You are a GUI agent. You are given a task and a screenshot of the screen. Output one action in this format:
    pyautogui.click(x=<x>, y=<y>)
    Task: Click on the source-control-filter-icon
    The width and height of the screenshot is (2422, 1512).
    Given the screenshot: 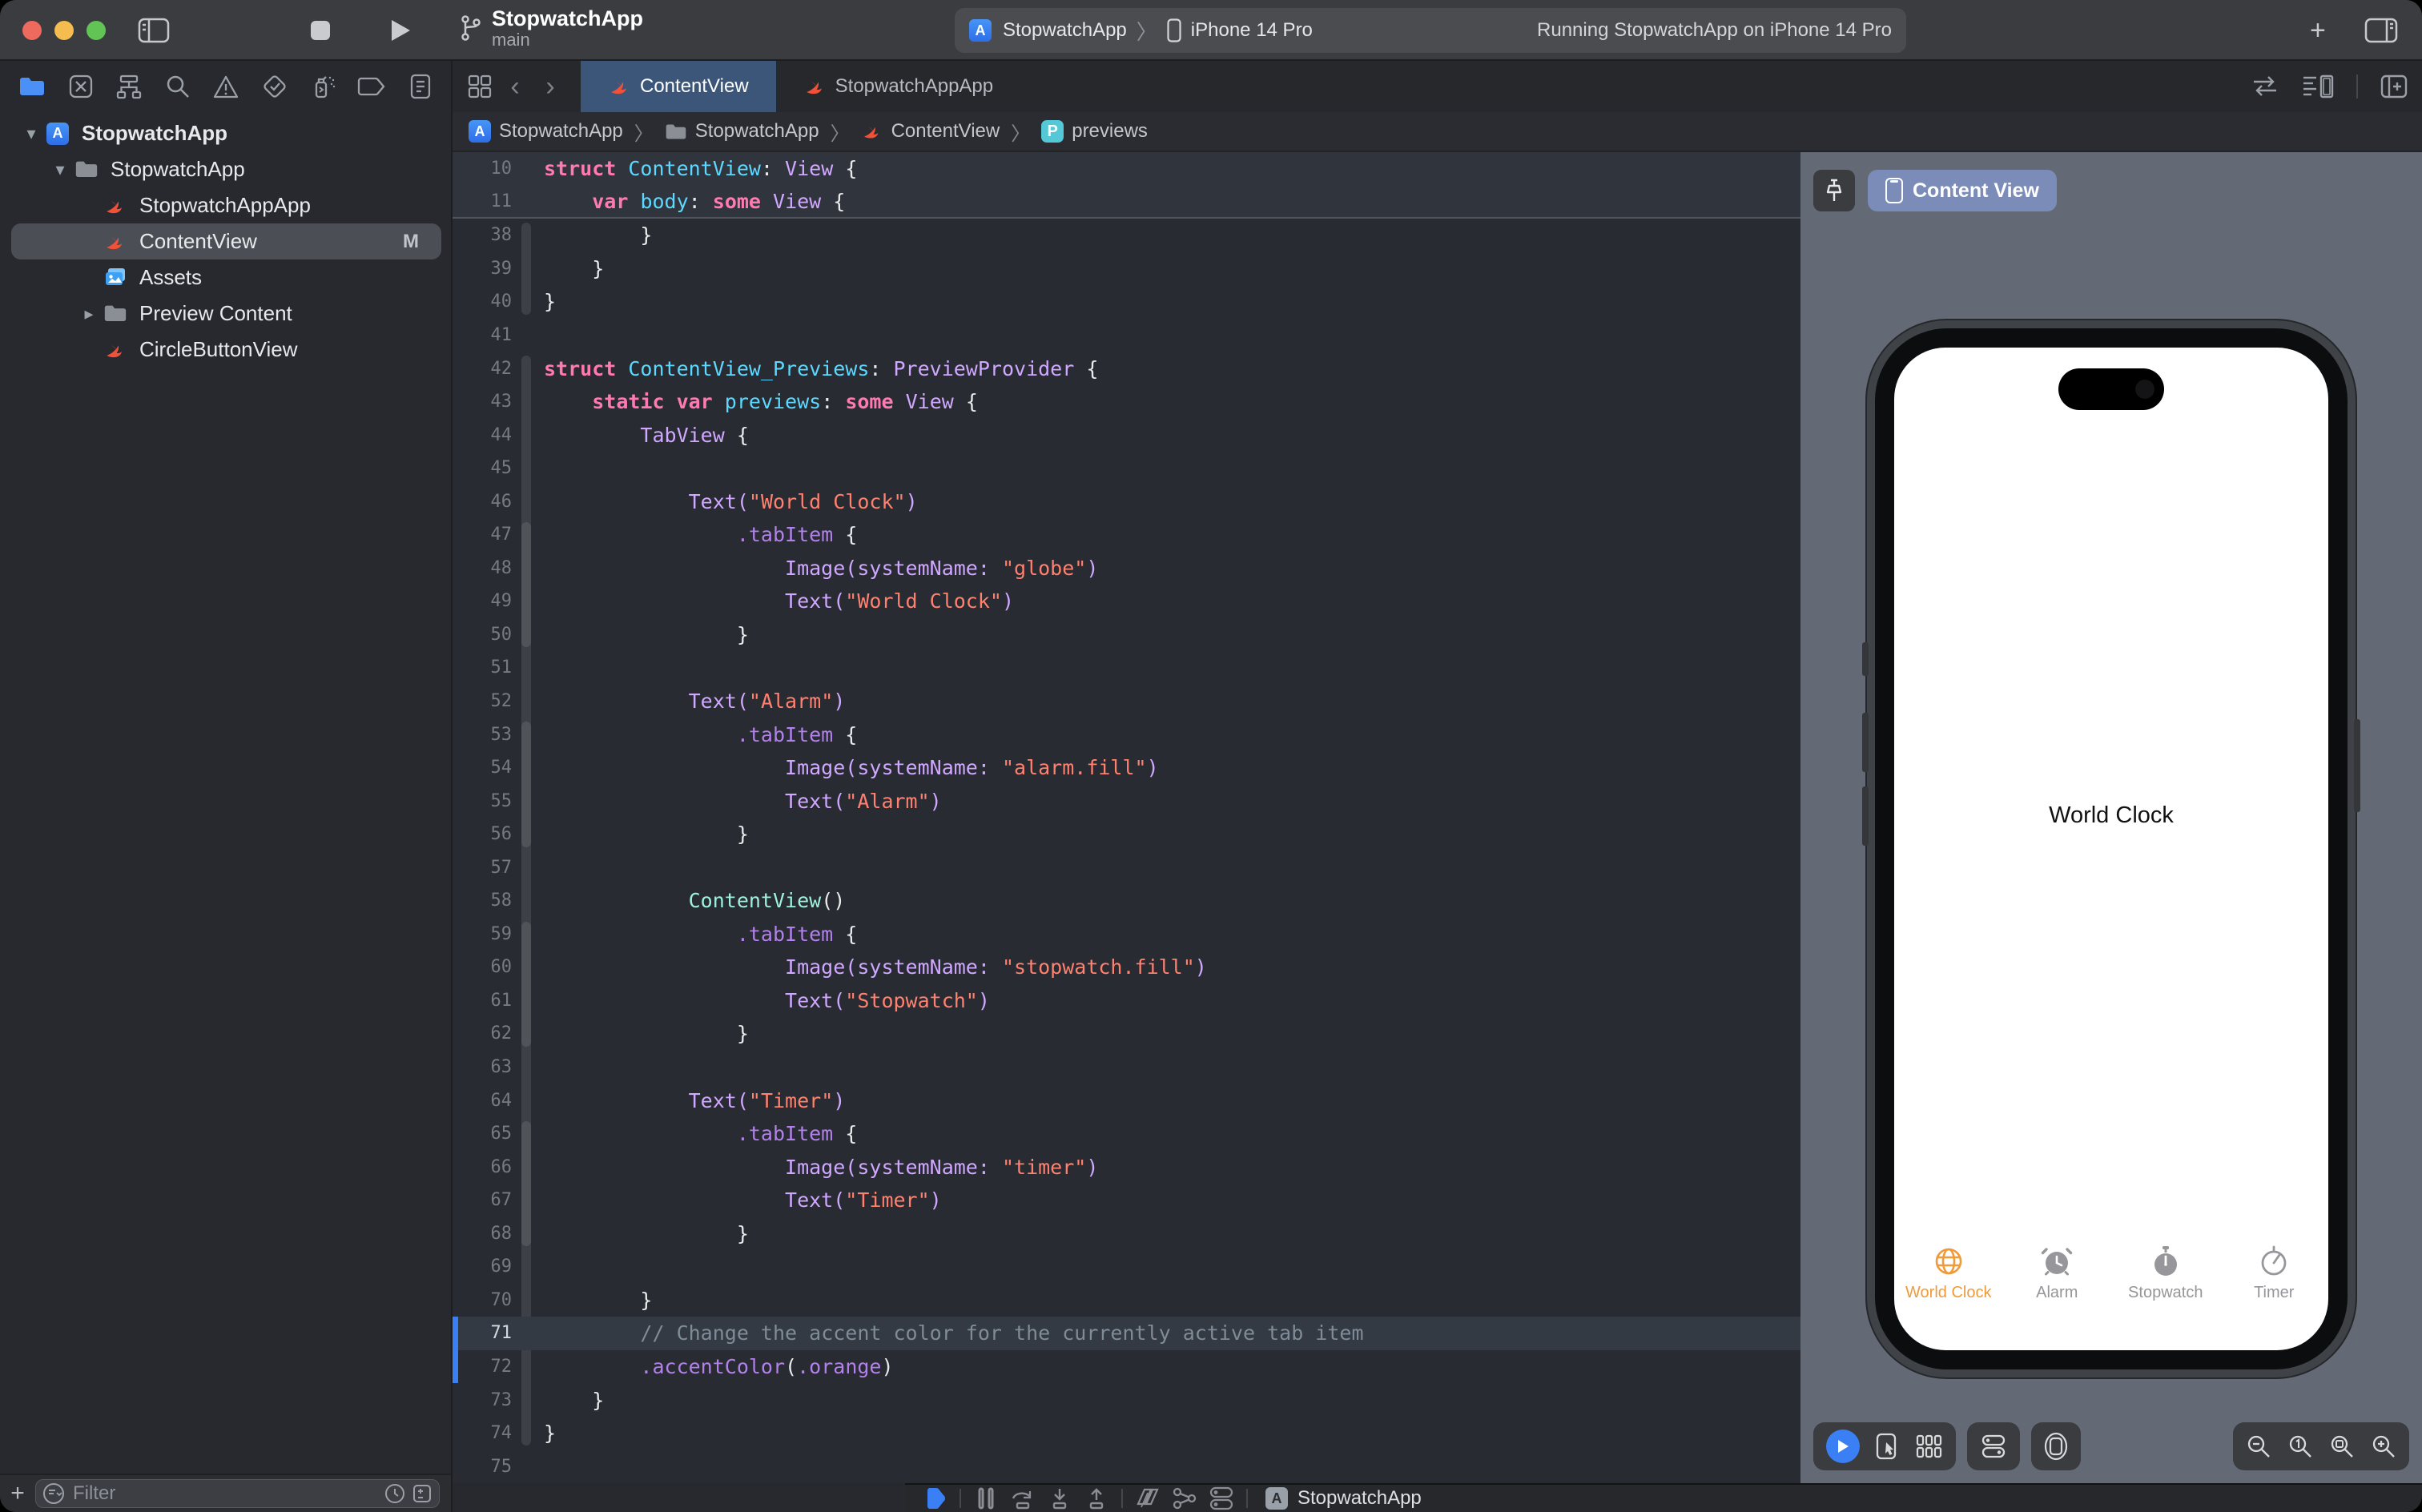 What is the action you would take?
    pyautogui.click(x=422, y=1493)
    